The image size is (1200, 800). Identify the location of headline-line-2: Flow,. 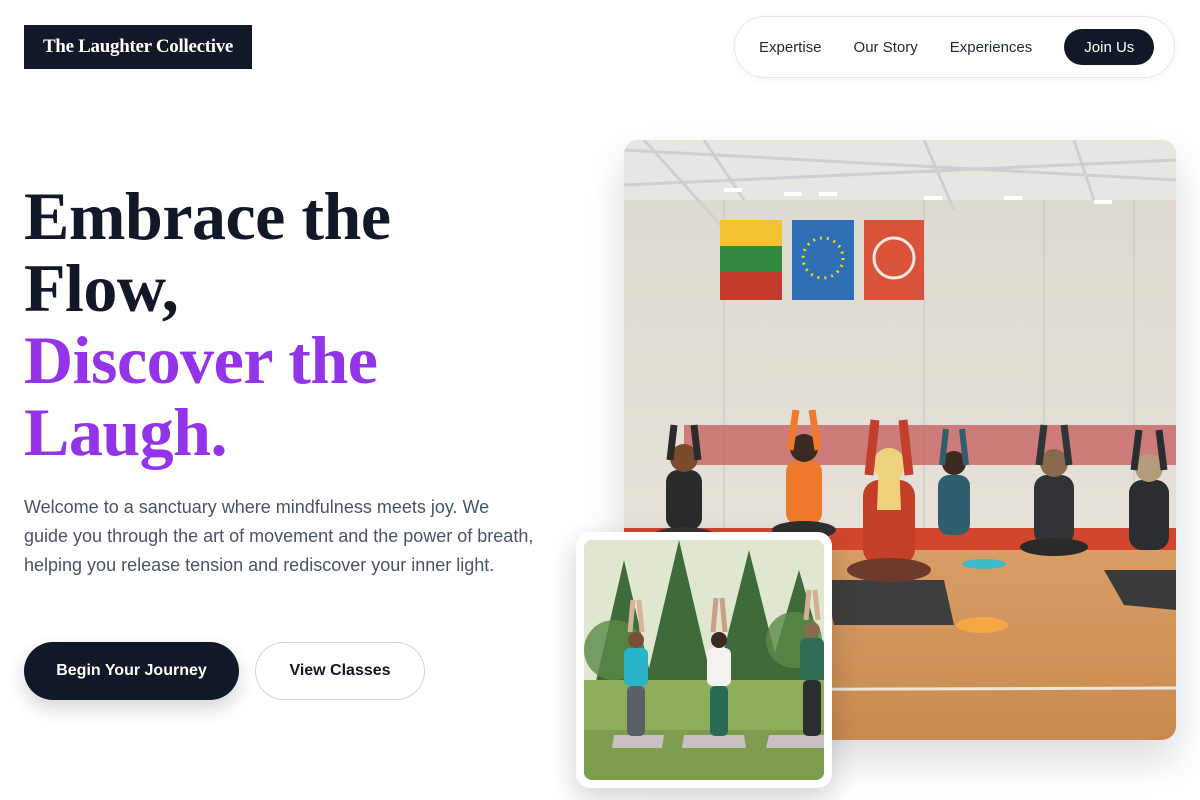
(101, 288).